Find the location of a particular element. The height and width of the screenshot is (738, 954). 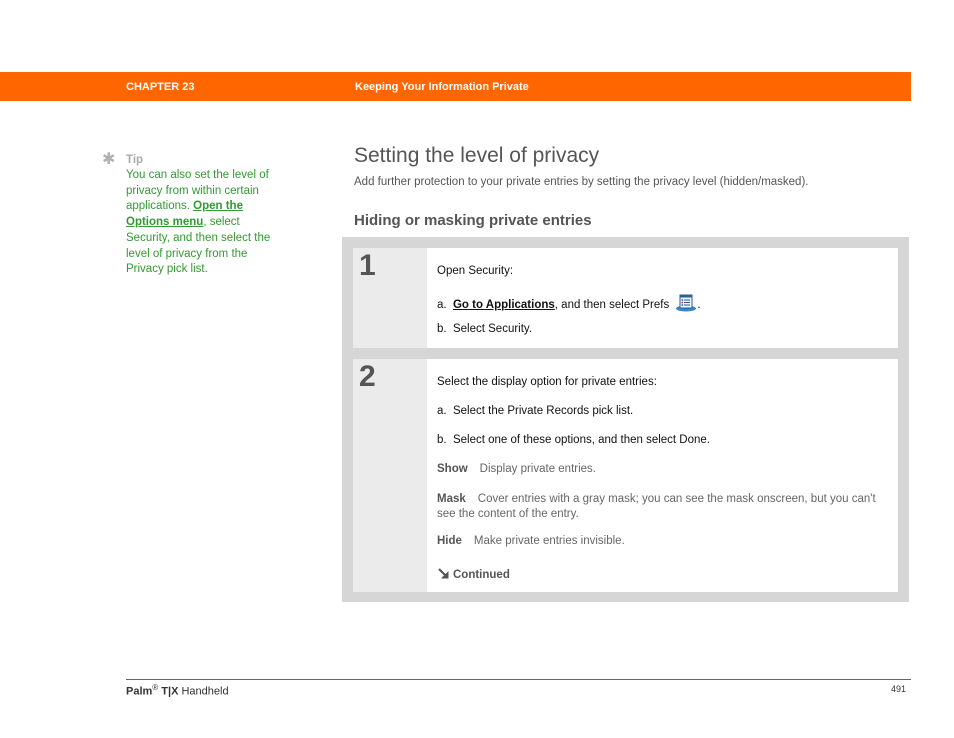

item-text: Select the Private Records pick list. is located at coordinates (543, 411).